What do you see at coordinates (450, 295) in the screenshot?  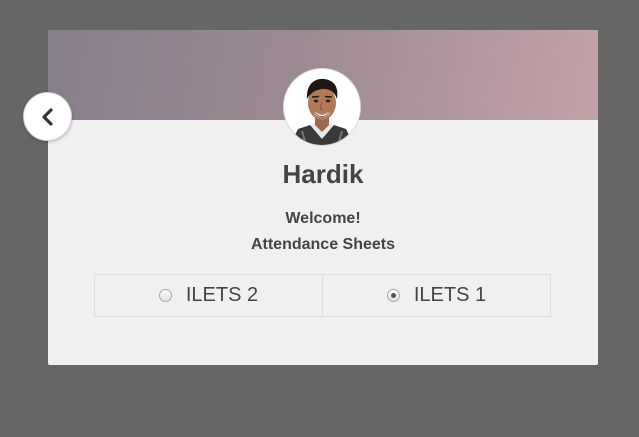 I see `option-label: ILETS 1` at bounding box center [450, 295].